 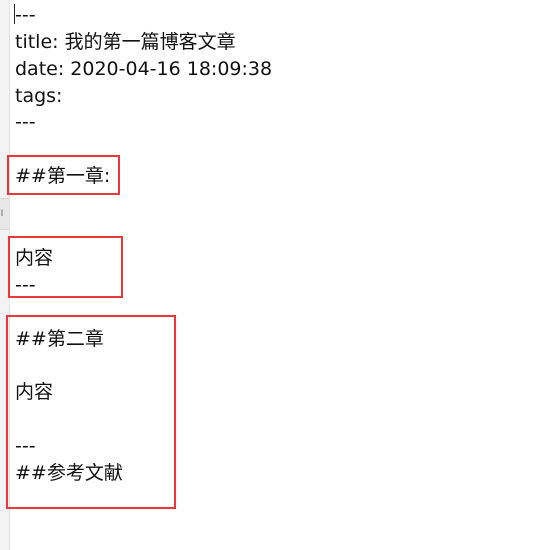 What do you see at coordinates (39, 96) in the screenshot?
I see `front-matter-tags: tags:` at bounding box center [39, 96].